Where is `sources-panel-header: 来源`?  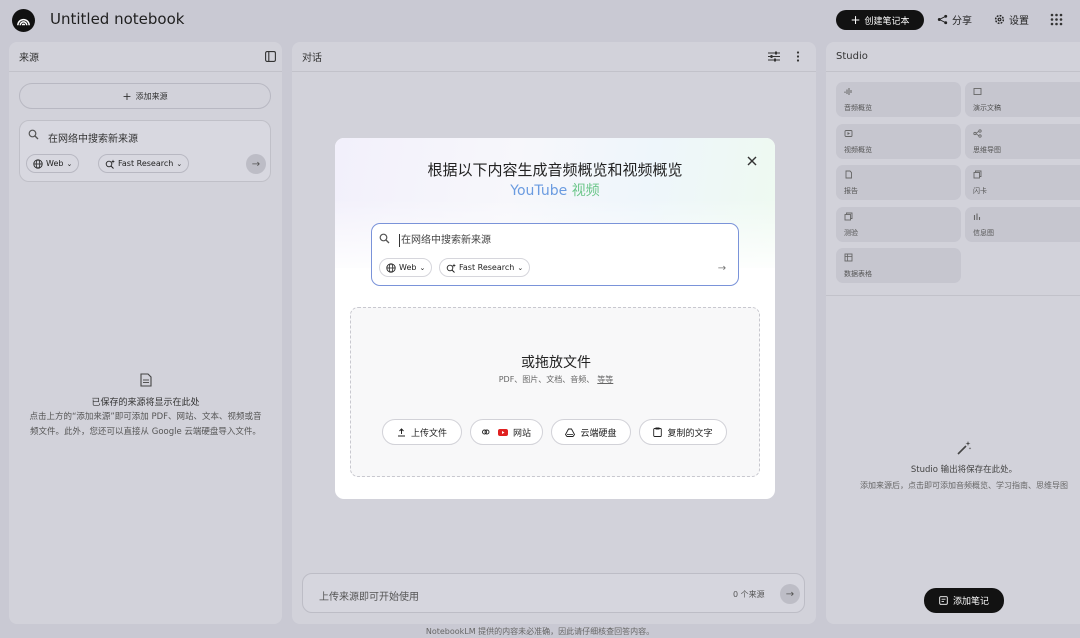
sources-panel-header: 来源 is located at coordinates (145, 57).